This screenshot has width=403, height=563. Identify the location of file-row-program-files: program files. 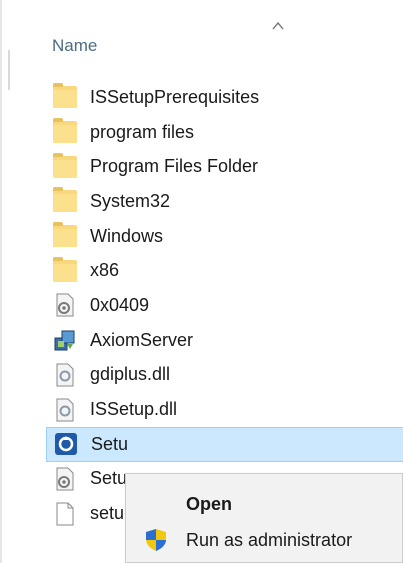
(224, 132).